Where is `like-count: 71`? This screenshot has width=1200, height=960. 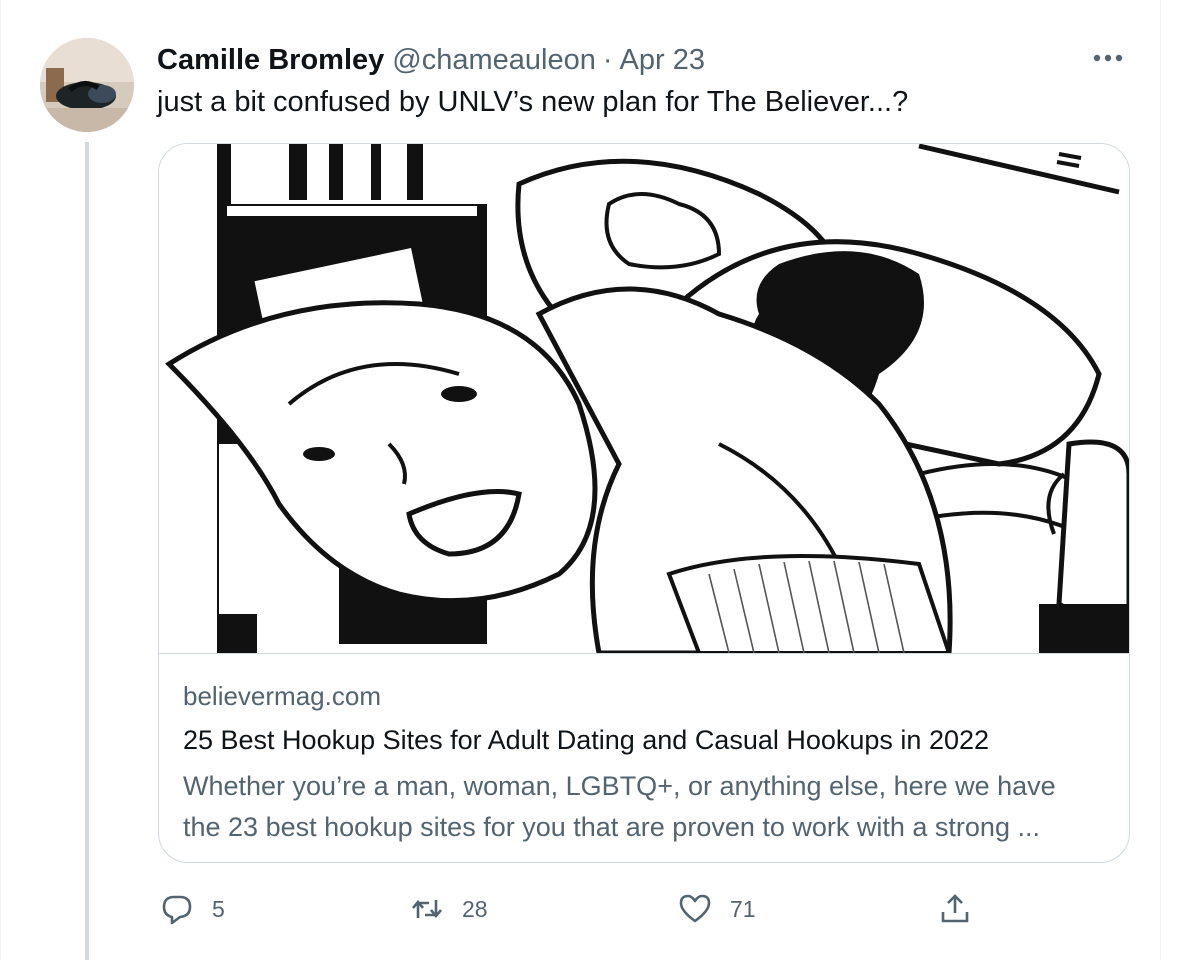 like-count: 71 is located at coordinates (743, 908).